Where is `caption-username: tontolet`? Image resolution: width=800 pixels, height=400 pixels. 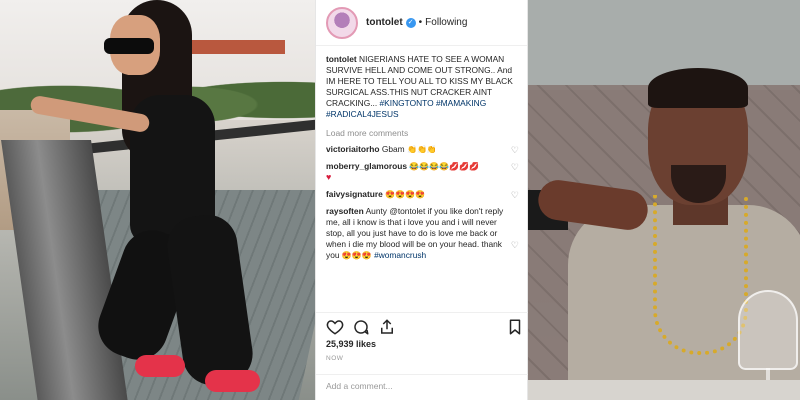
caption-username: tontolet is located at coordinates (341, 59).